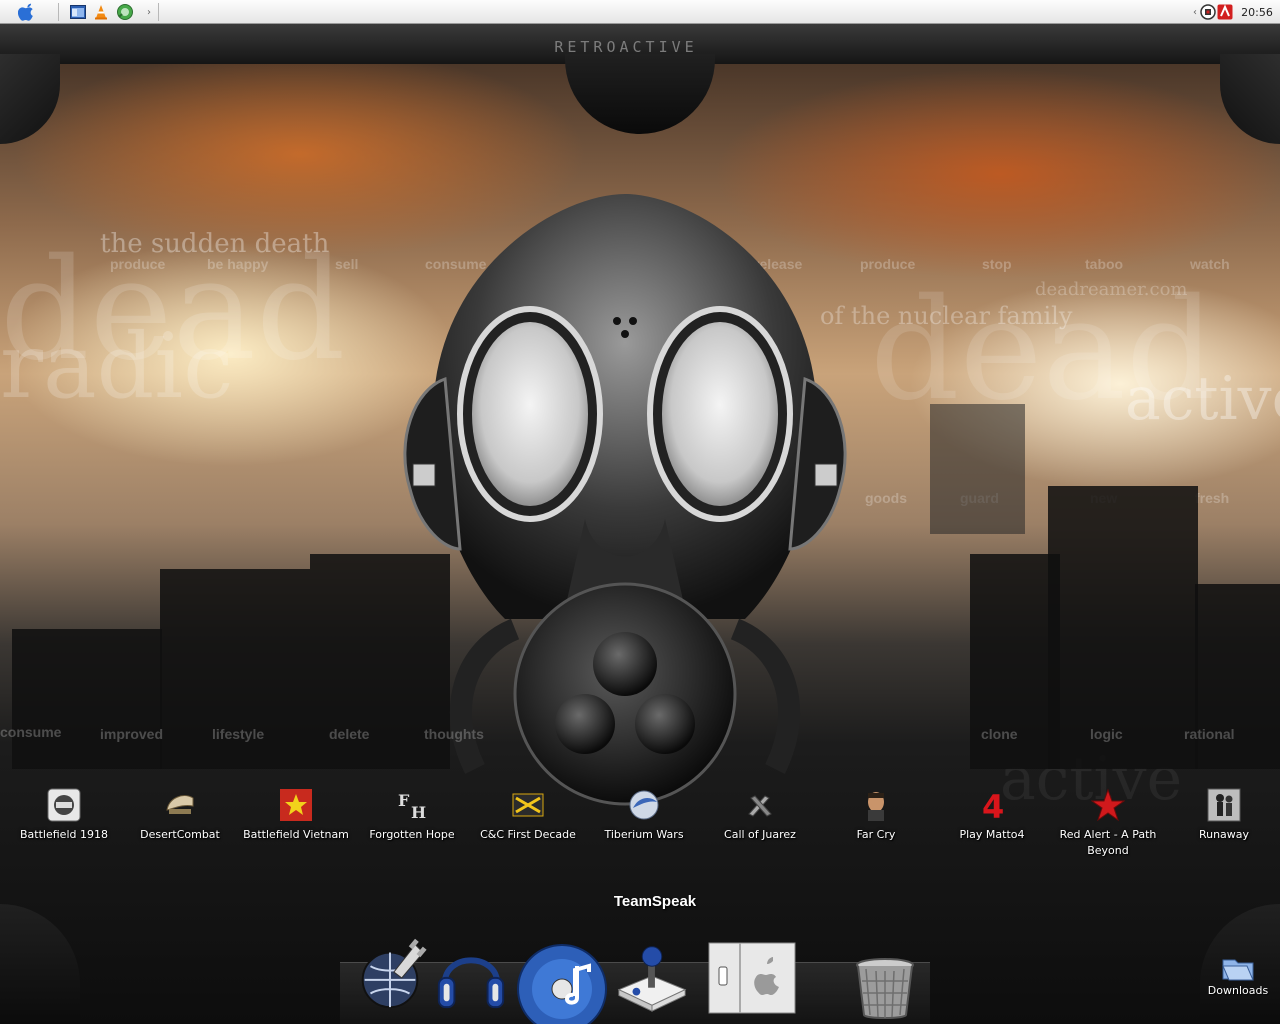  Describe the element at coordinates (1108, 823) in the screenshot. I see `desktop-icon-red-alert: Red Alert - A Path Beyond` at that location.